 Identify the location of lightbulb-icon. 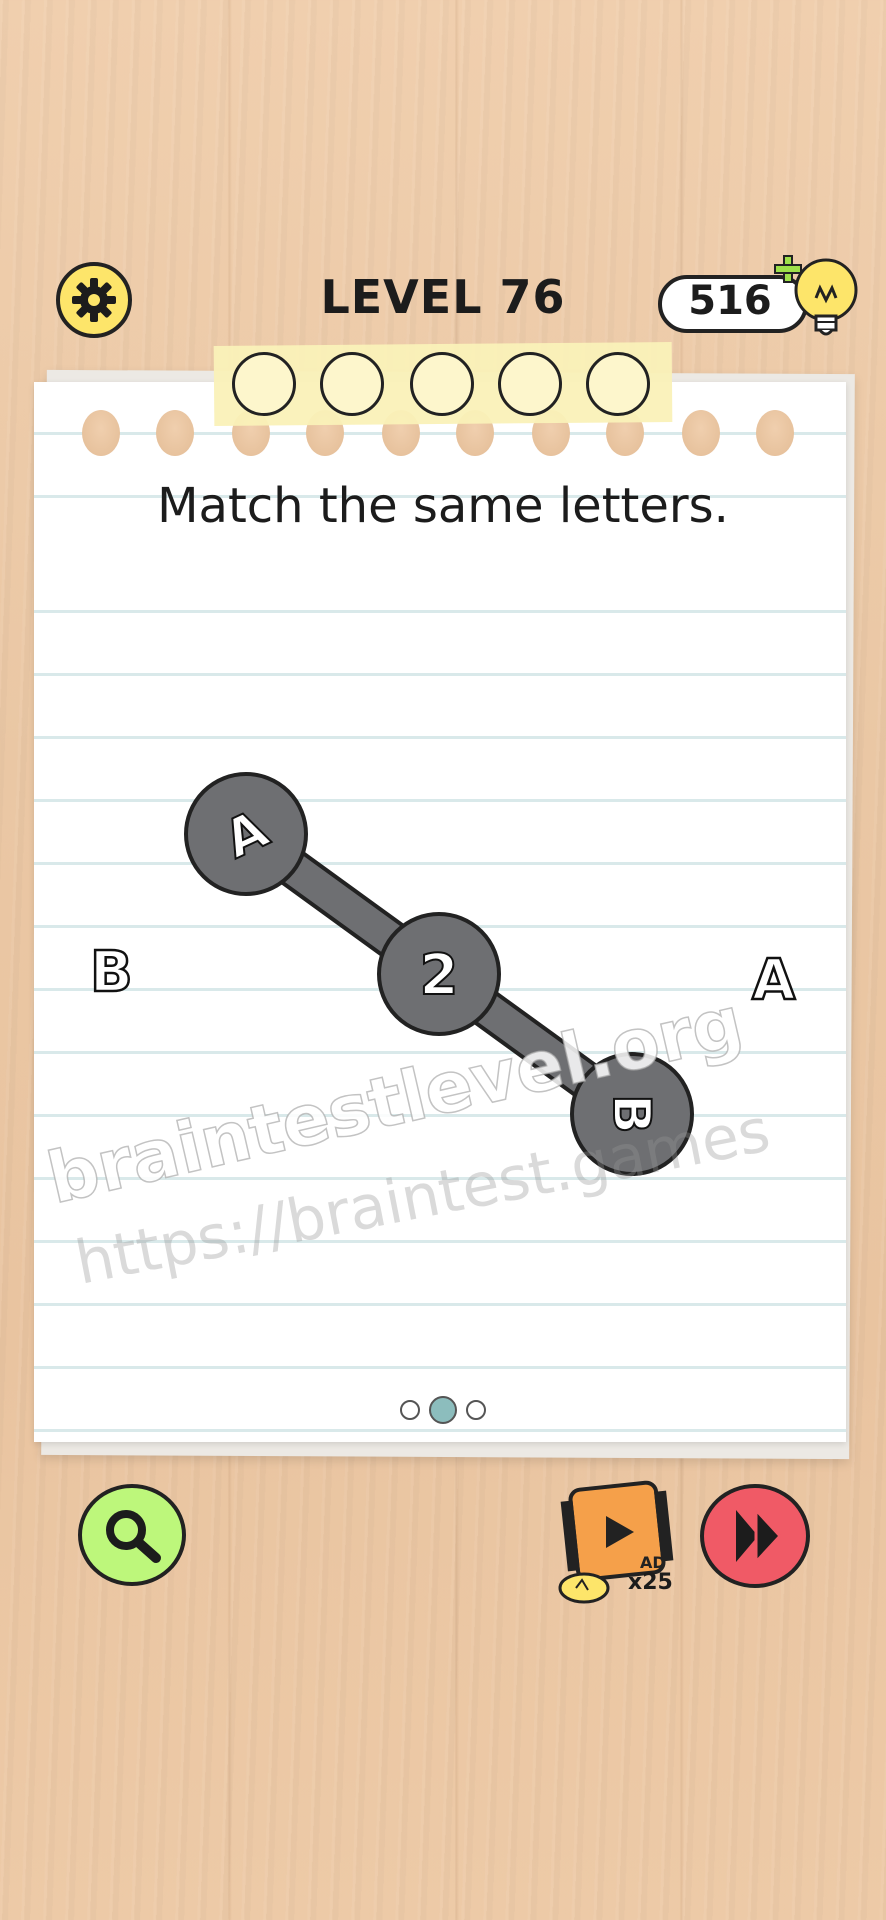
(820, 300).